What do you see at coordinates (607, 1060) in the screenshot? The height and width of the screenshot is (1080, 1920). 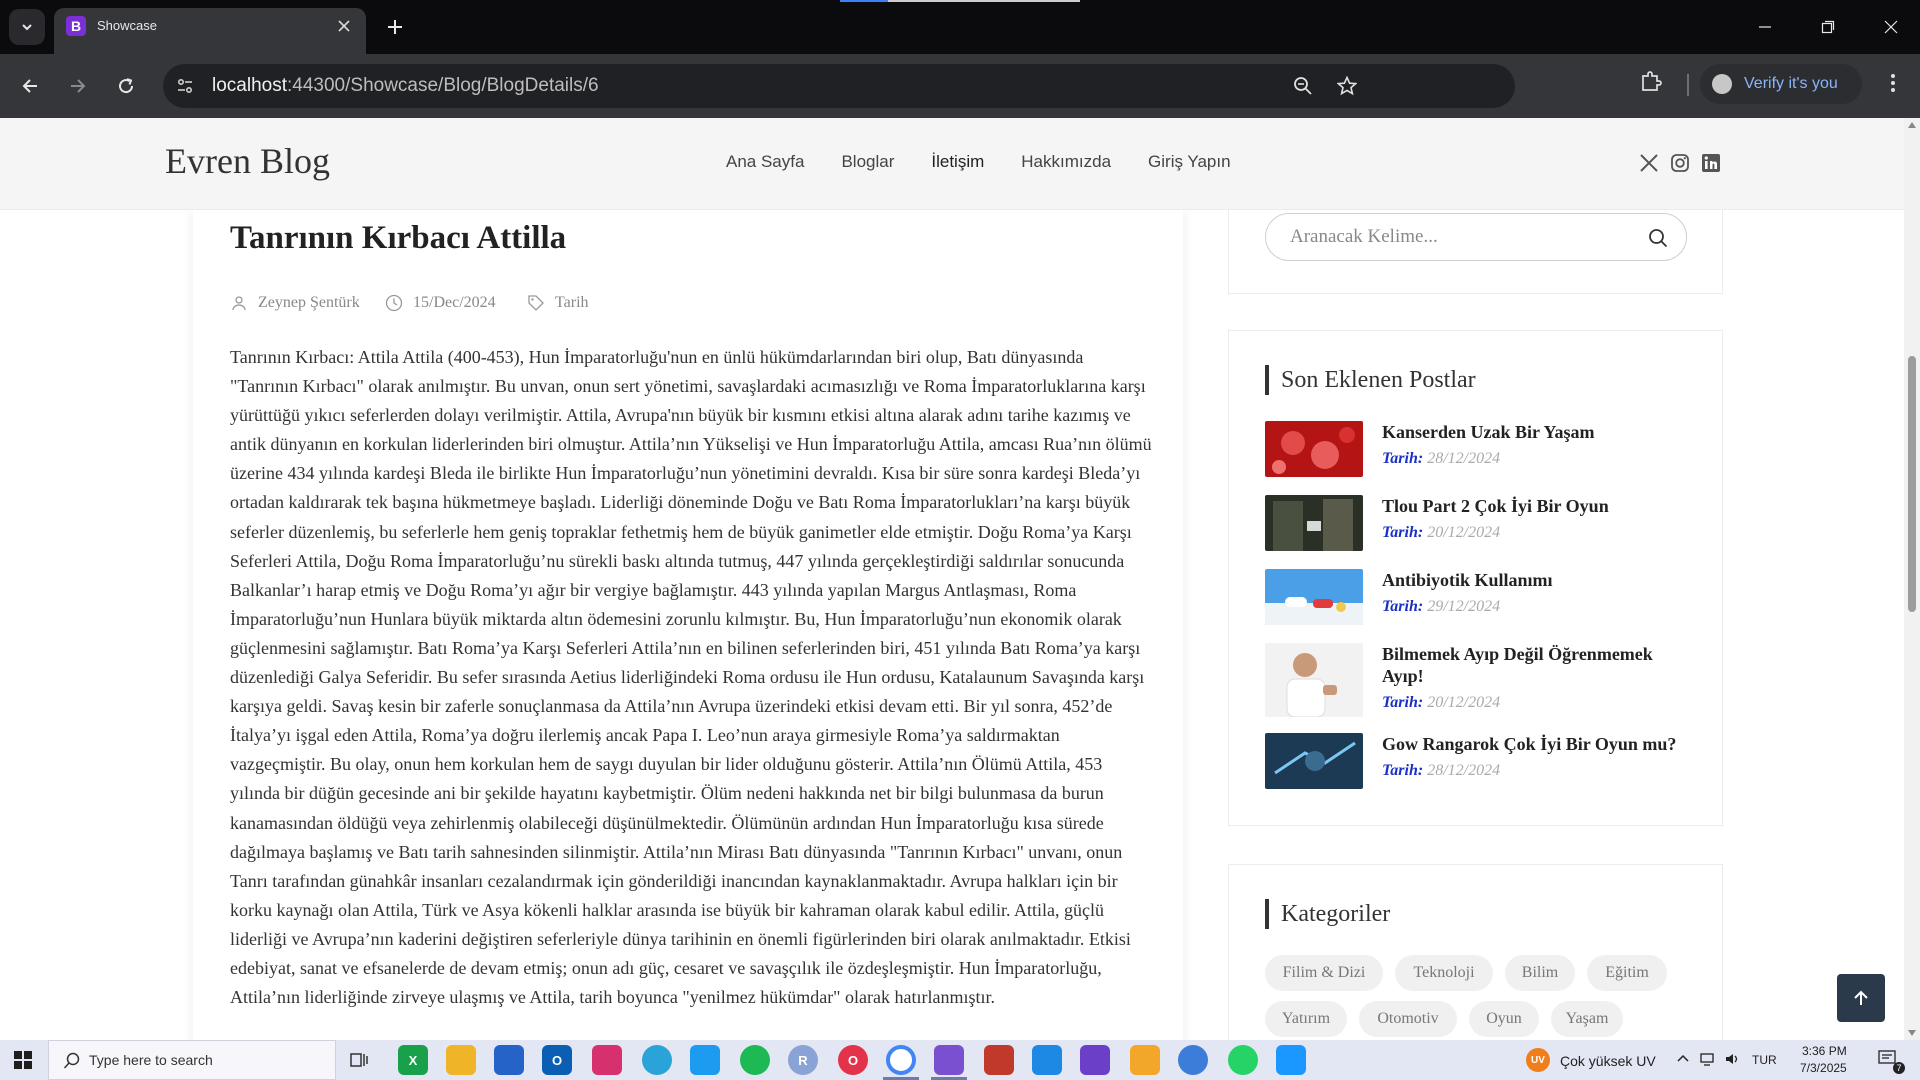 I see `instagram-app-icon` at bounding box center [607, 1060].